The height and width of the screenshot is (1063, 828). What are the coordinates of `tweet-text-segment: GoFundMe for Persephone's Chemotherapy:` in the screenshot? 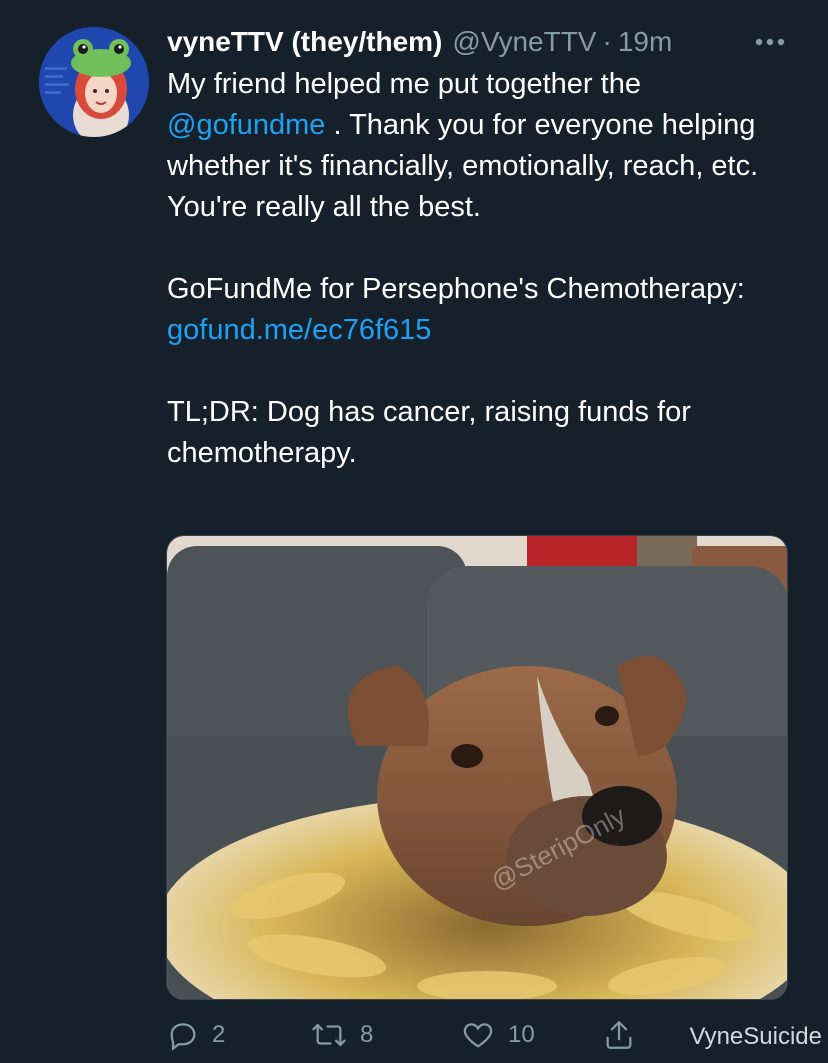 It's located at (456, 289).